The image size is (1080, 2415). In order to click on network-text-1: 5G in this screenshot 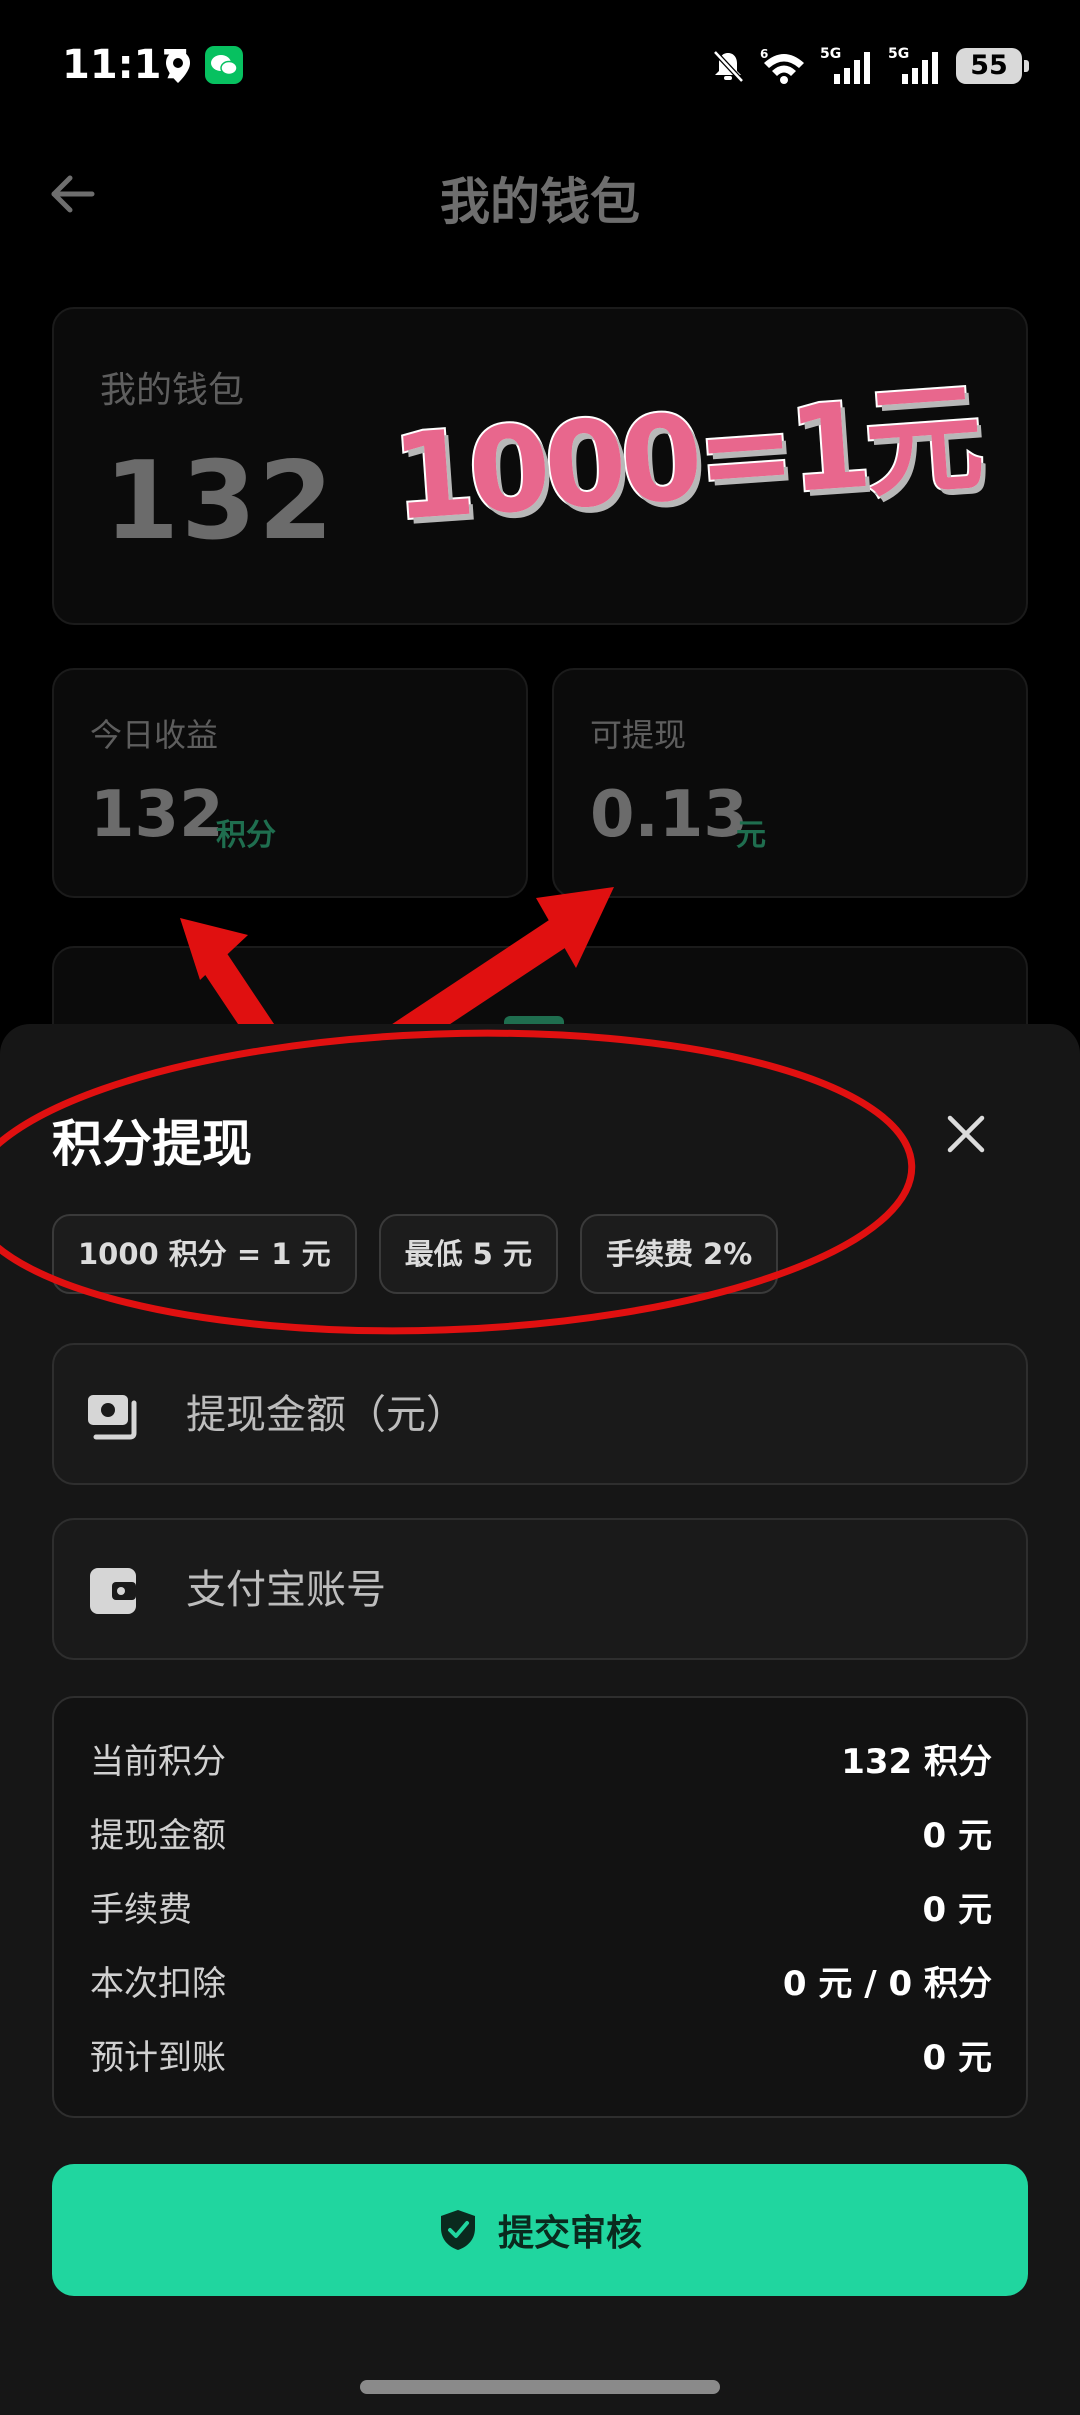, I will do `click(830, 54)`.